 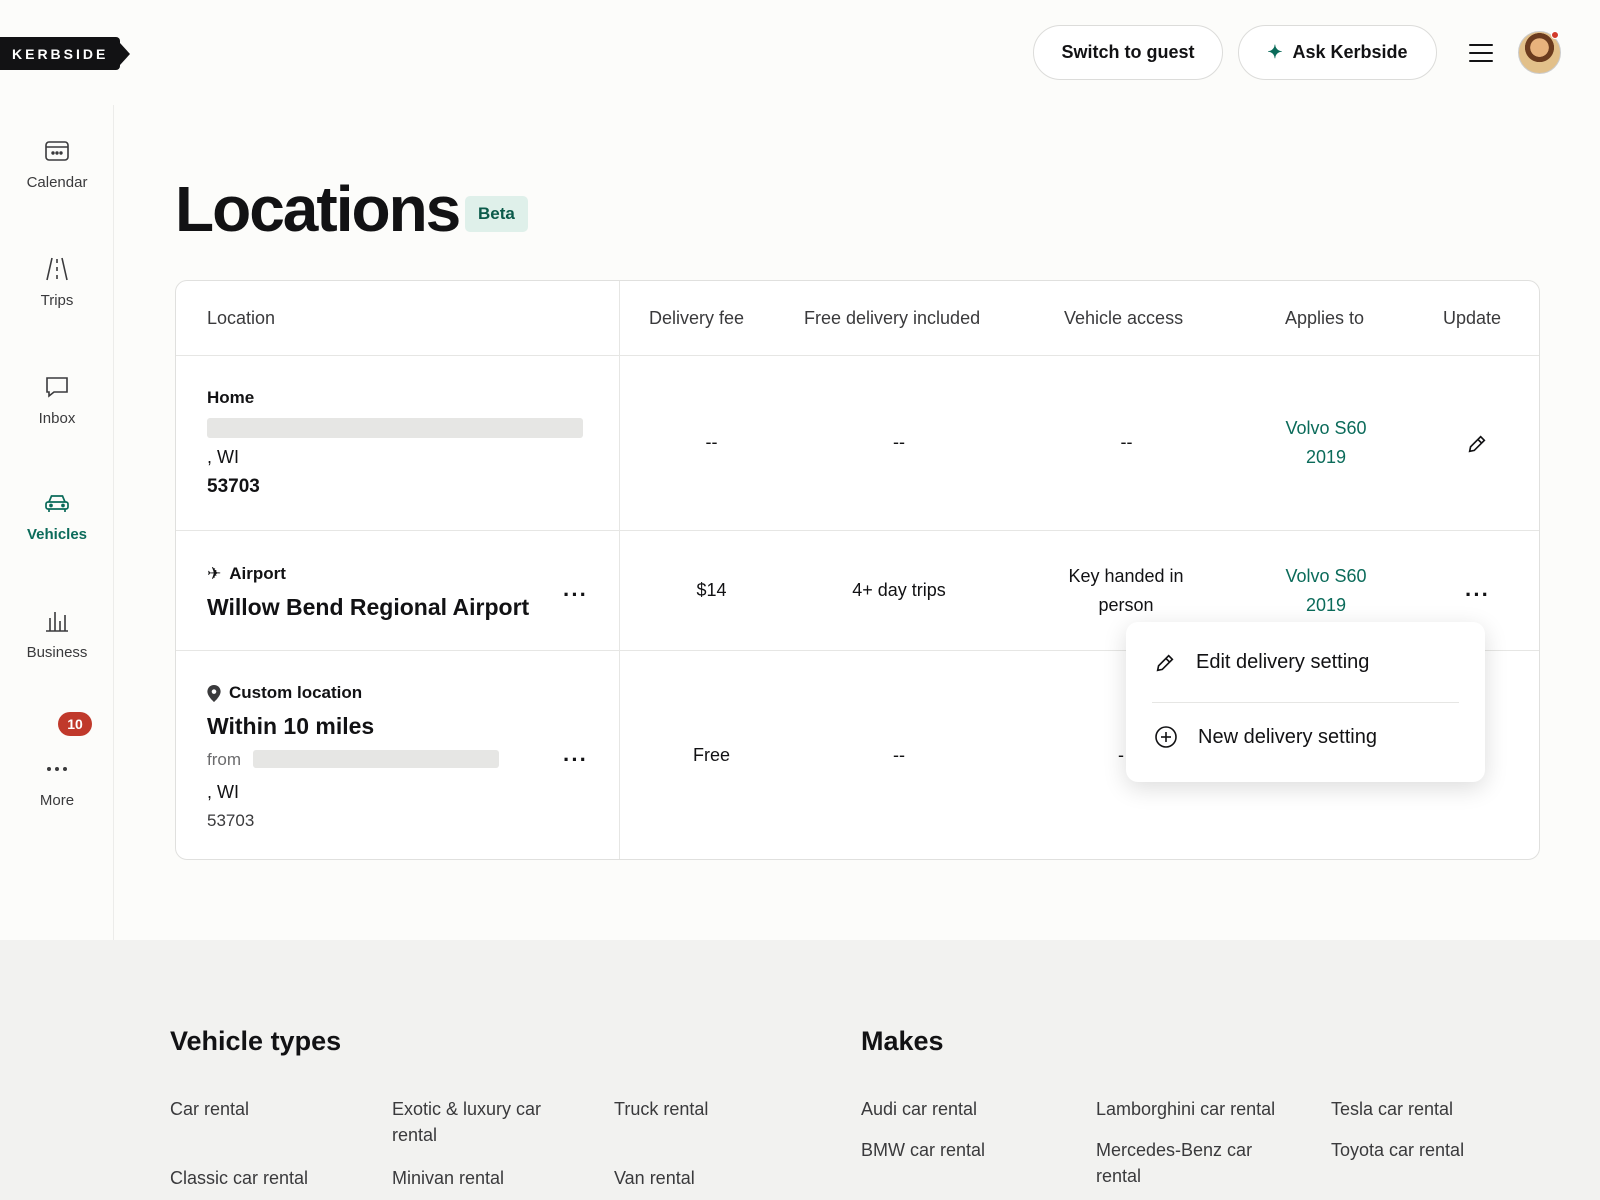 I want to click on location-name: Within 10 miles, so click(x=291, y=726).